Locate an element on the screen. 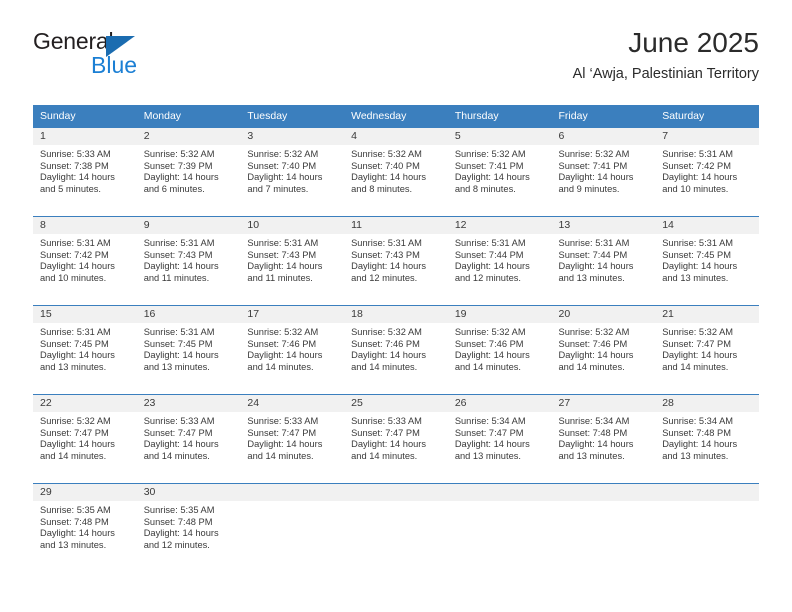 Image resolution: width=792 pixels, height=612 pixels. sunset-text: Sunset: 7:45 PM is located at coordinates (696, 254).